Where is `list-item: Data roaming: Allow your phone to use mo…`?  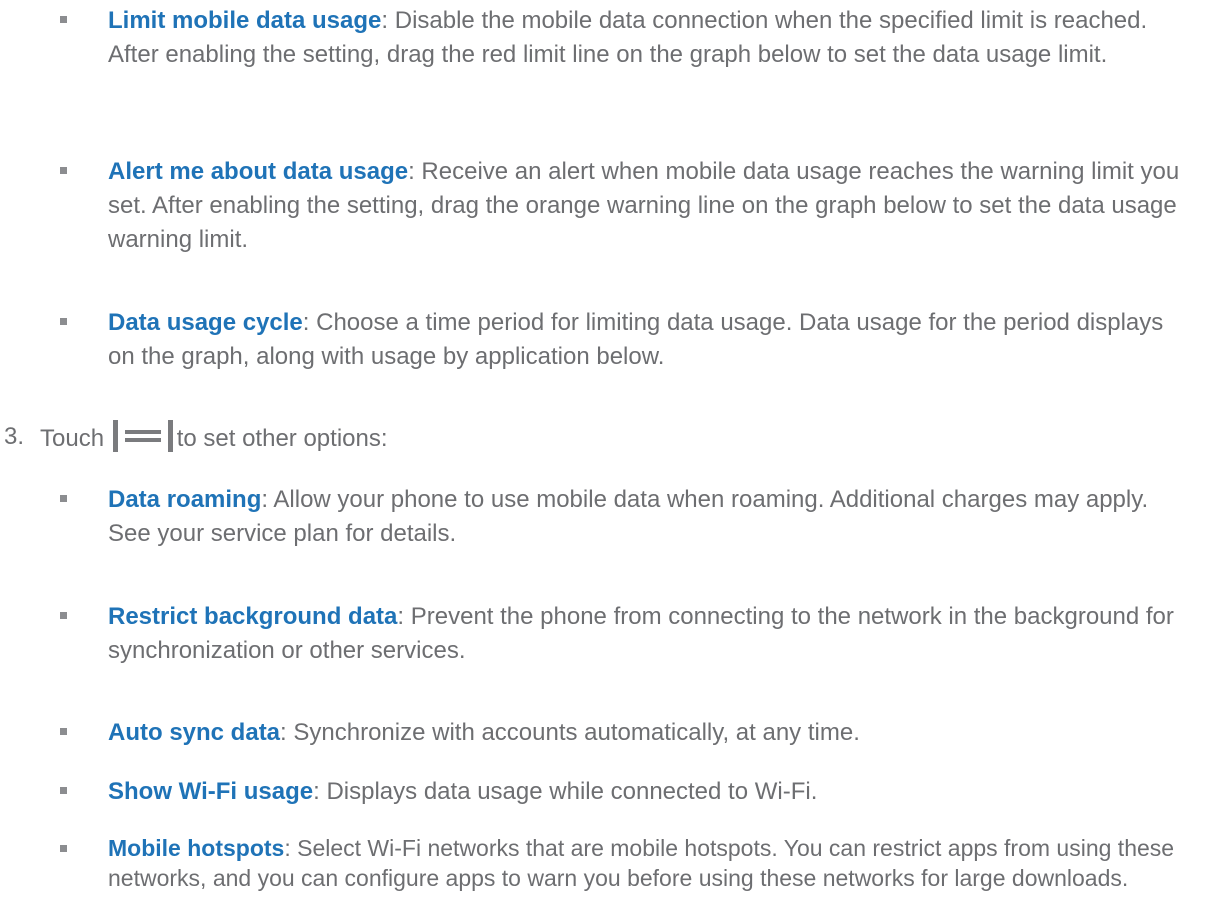 list-item: Data roaming: Allow your phone to use mo… is located at coordinates (607, 517).